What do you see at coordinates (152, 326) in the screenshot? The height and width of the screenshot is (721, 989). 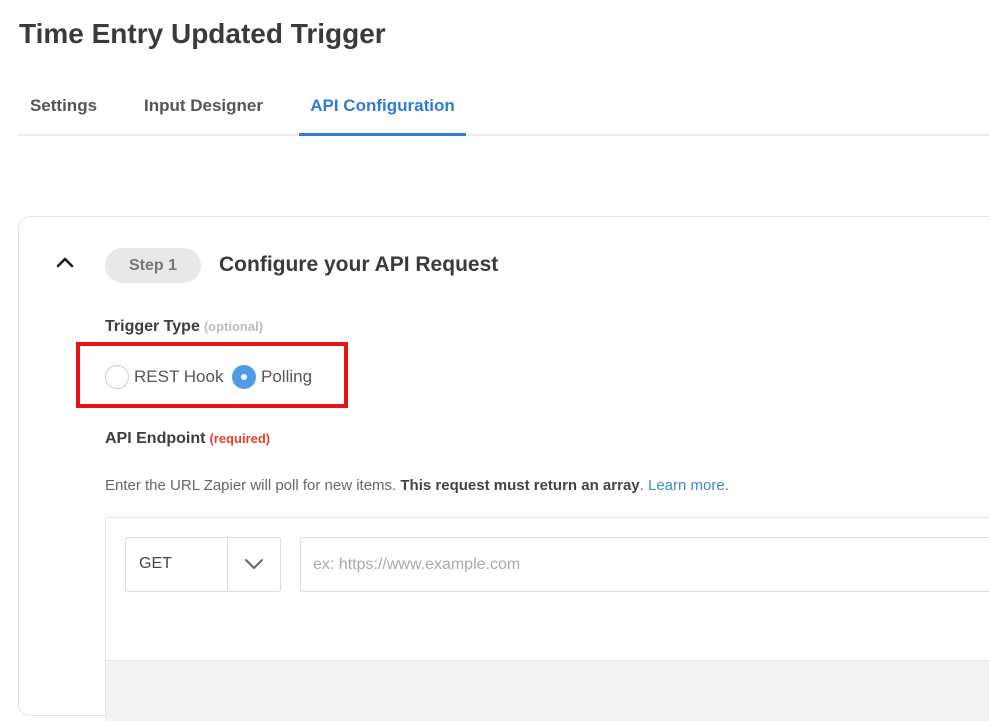 I see `trigger-type-label-text: Trigger Type` at bounding box center [152, 326].